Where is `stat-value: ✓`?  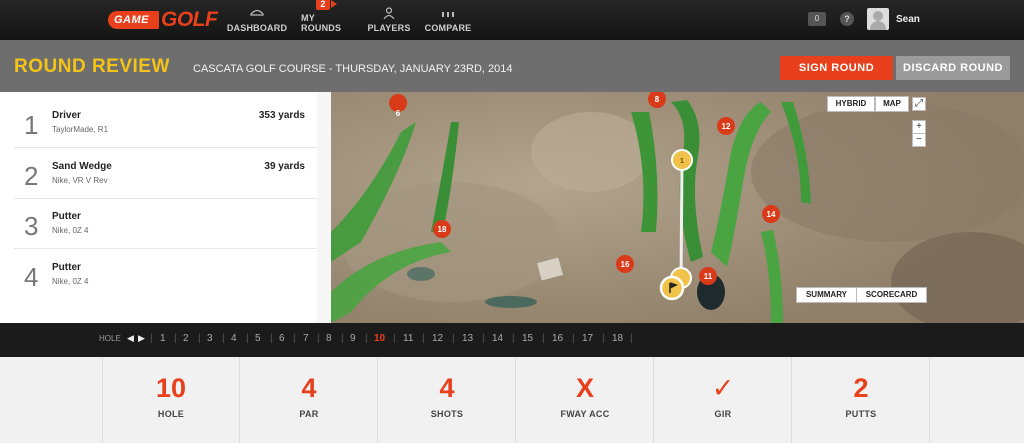
stat-value: ✓ is located at coordinates (723, 388).